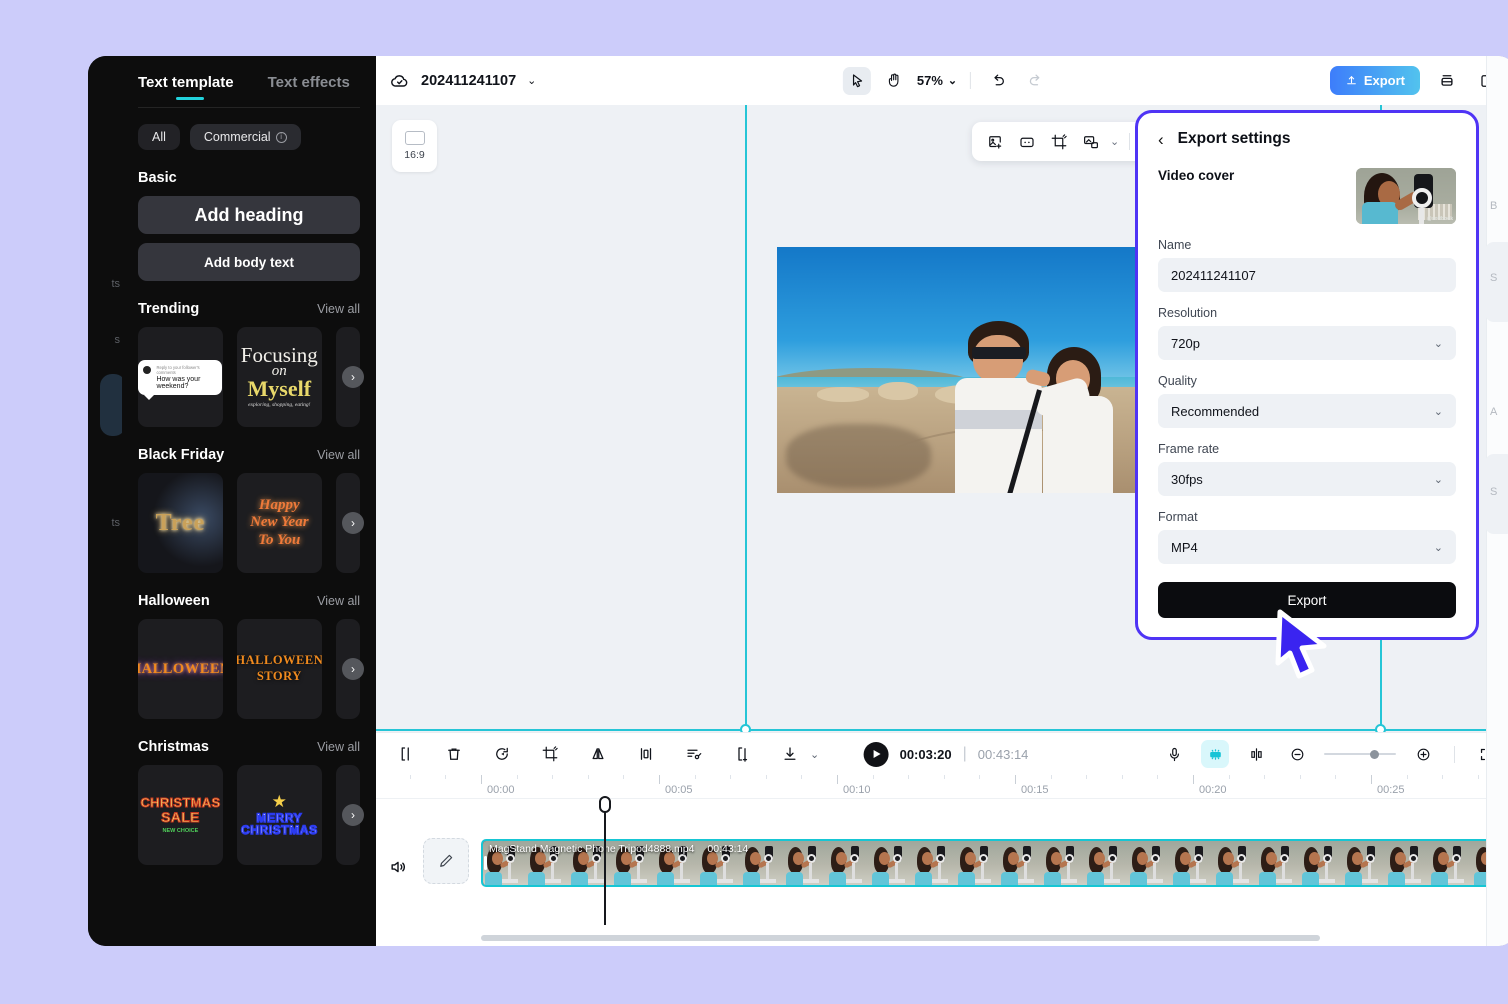 The image size is (1508, 1004). I want to click on top-right-actions: Export, so click(1415, 80).